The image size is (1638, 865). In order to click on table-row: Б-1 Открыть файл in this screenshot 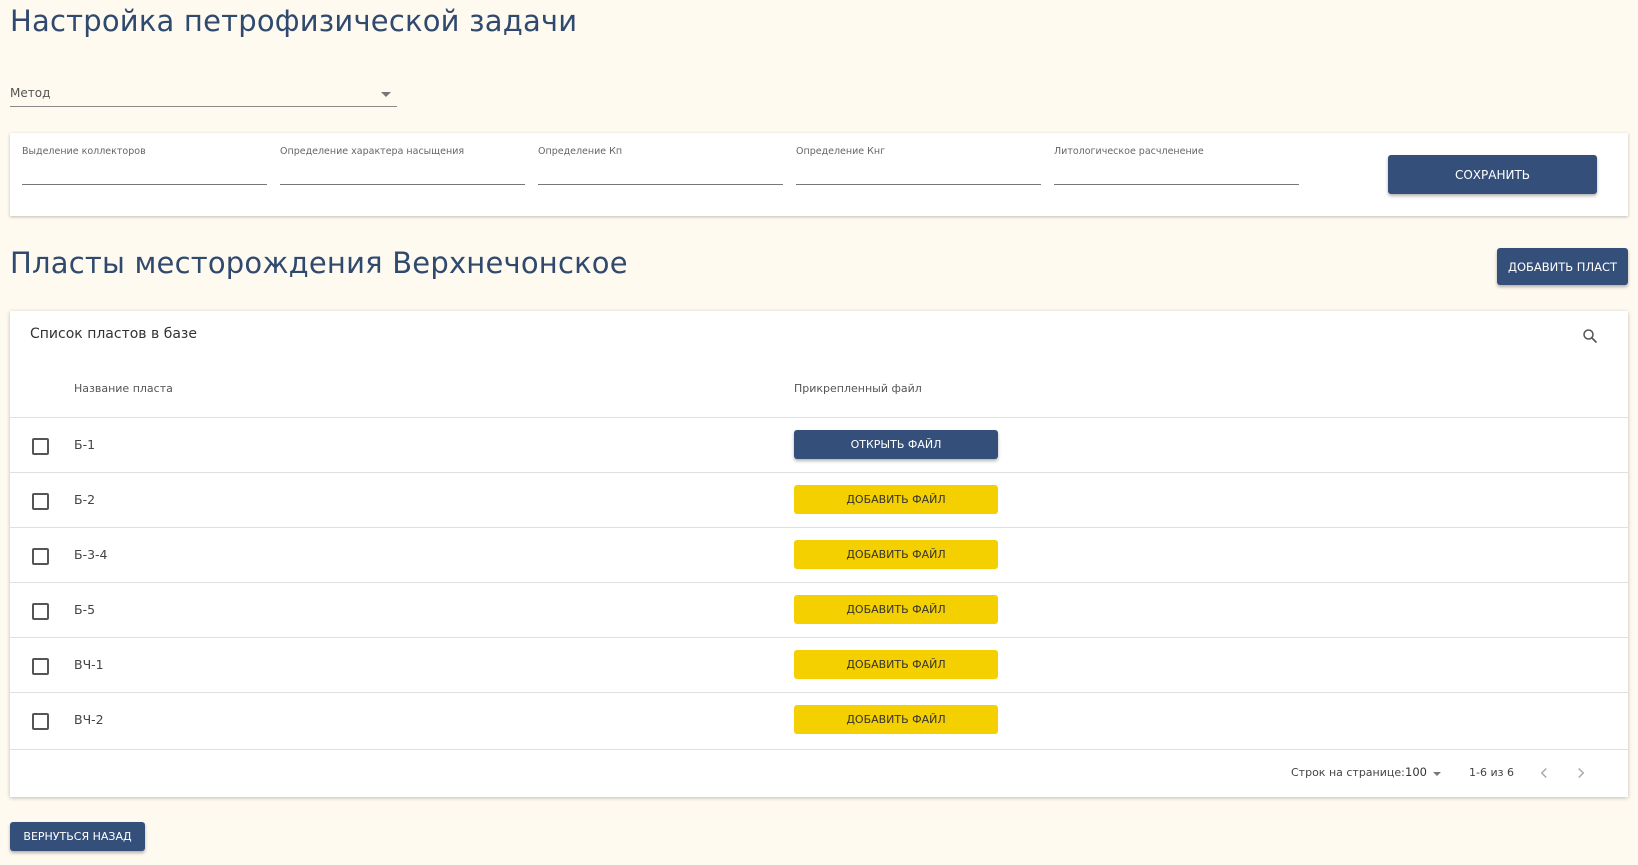, I will do `click(819, 445)`.